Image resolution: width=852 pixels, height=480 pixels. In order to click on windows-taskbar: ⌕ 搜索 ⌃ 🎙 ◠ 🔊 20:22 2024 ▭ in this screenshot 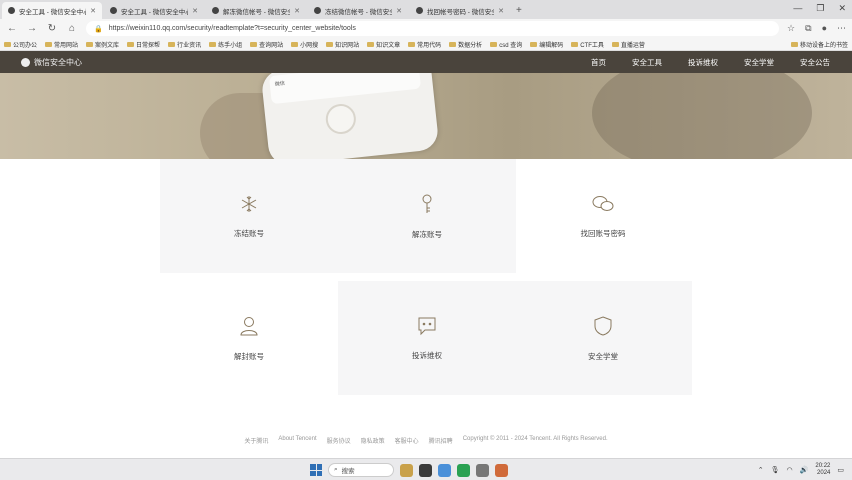, I will do `click(426, 469)`.